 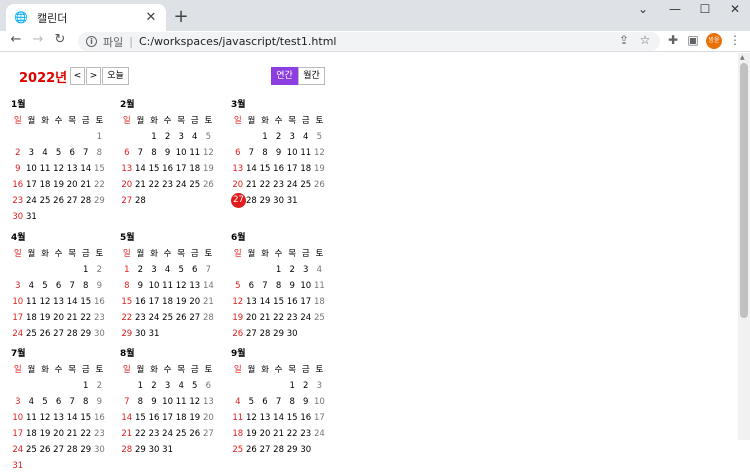 What do you see at coordinates (151, 17) in the screenshot?
I see `close-icon: ✕` at bounding box center [151, 17].